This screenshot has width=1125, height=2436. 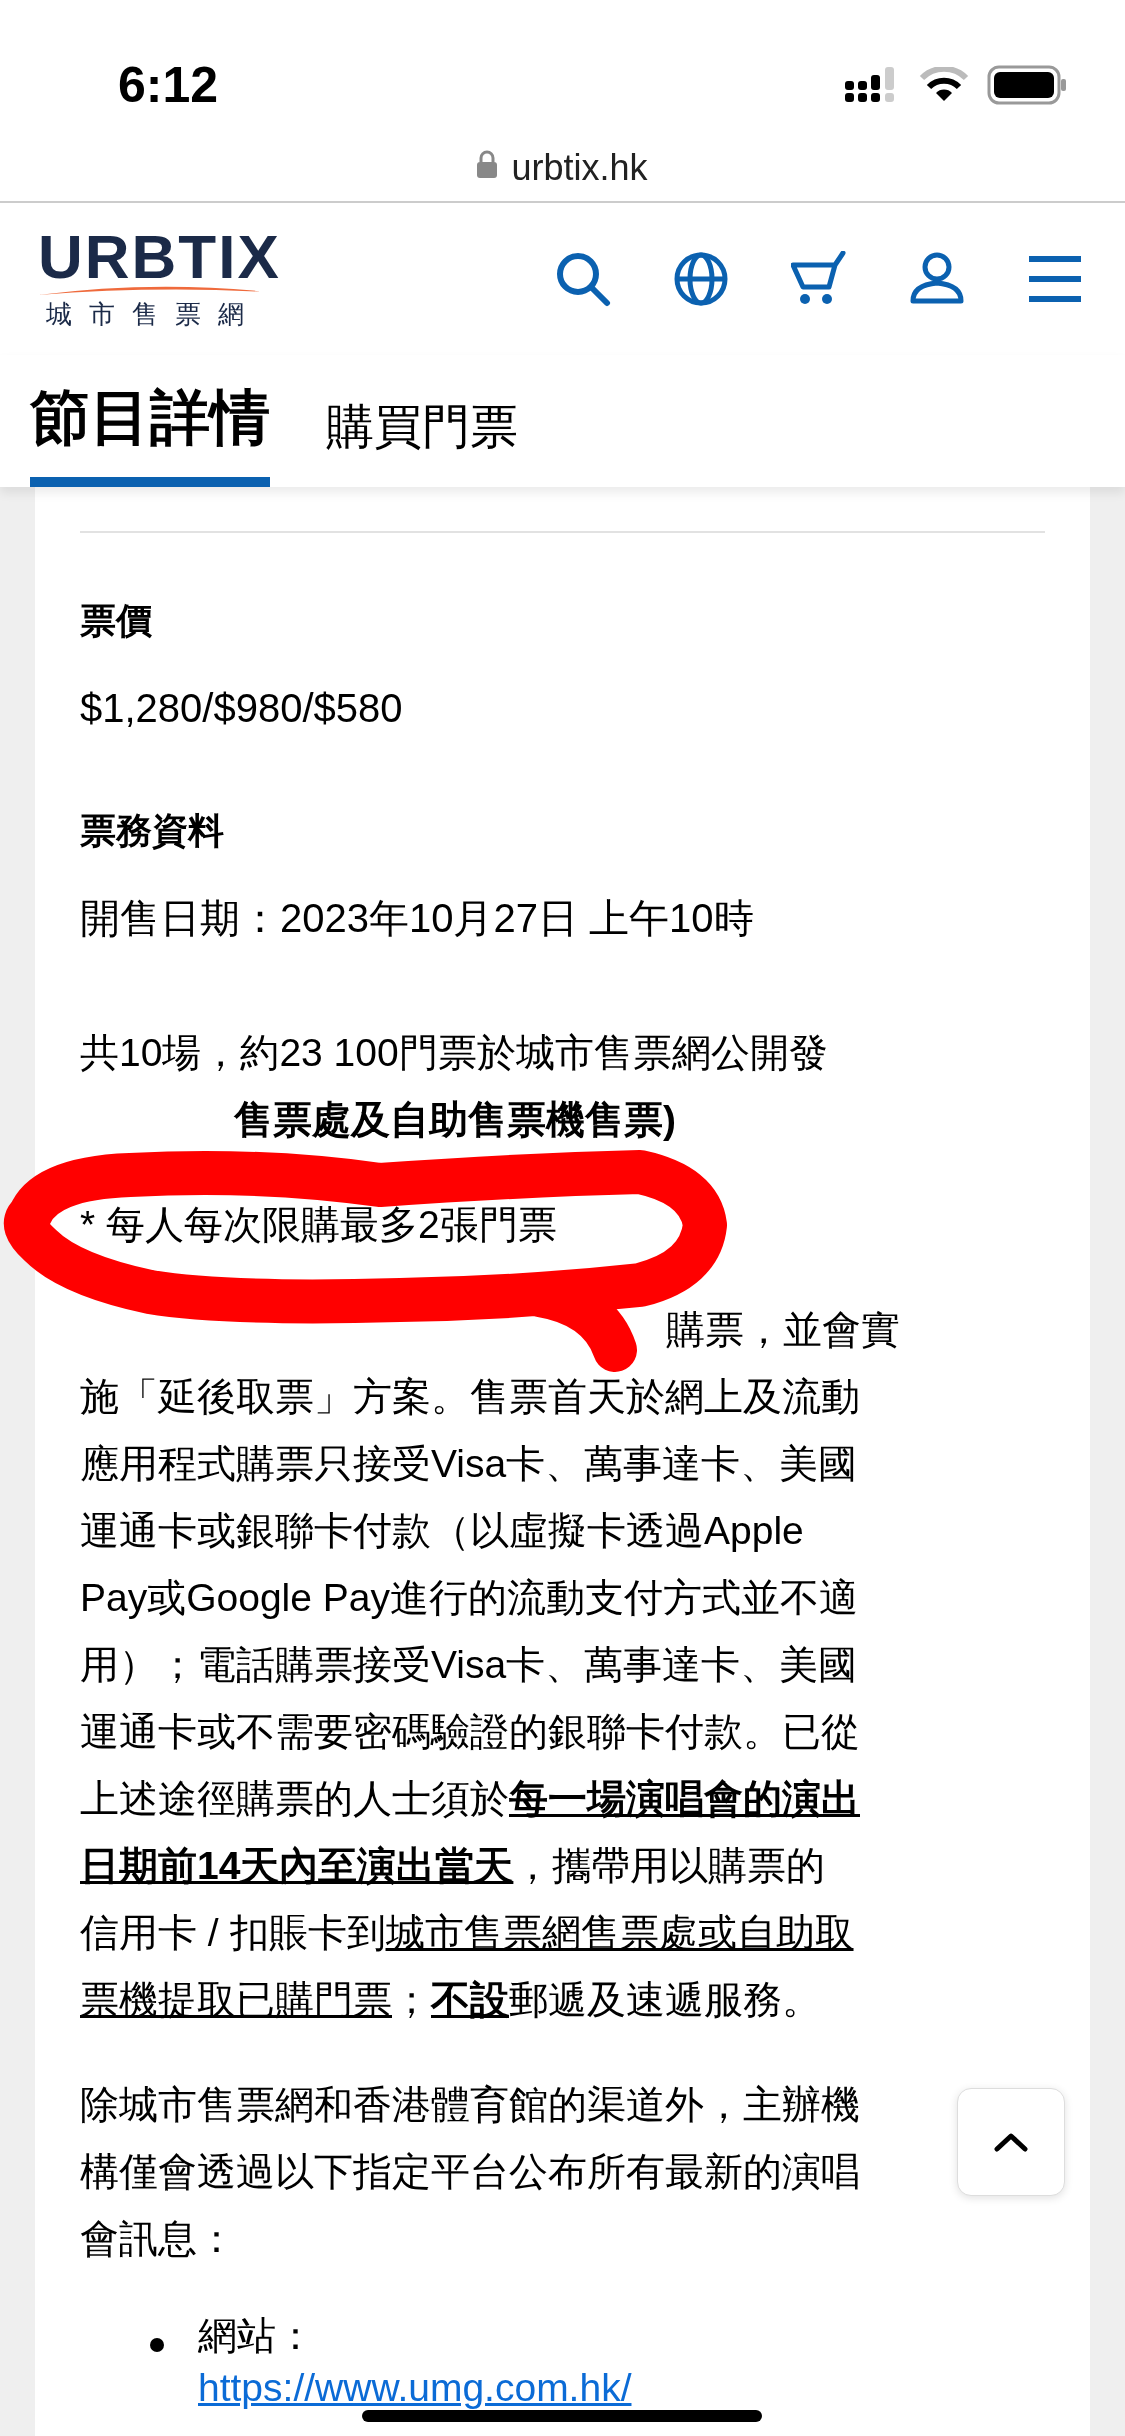 What do you see at coordinates (415, 2388) in the screenshot?
I see `website-link: https://www.umg.com.hk/` at bounding box center [415, 2388].